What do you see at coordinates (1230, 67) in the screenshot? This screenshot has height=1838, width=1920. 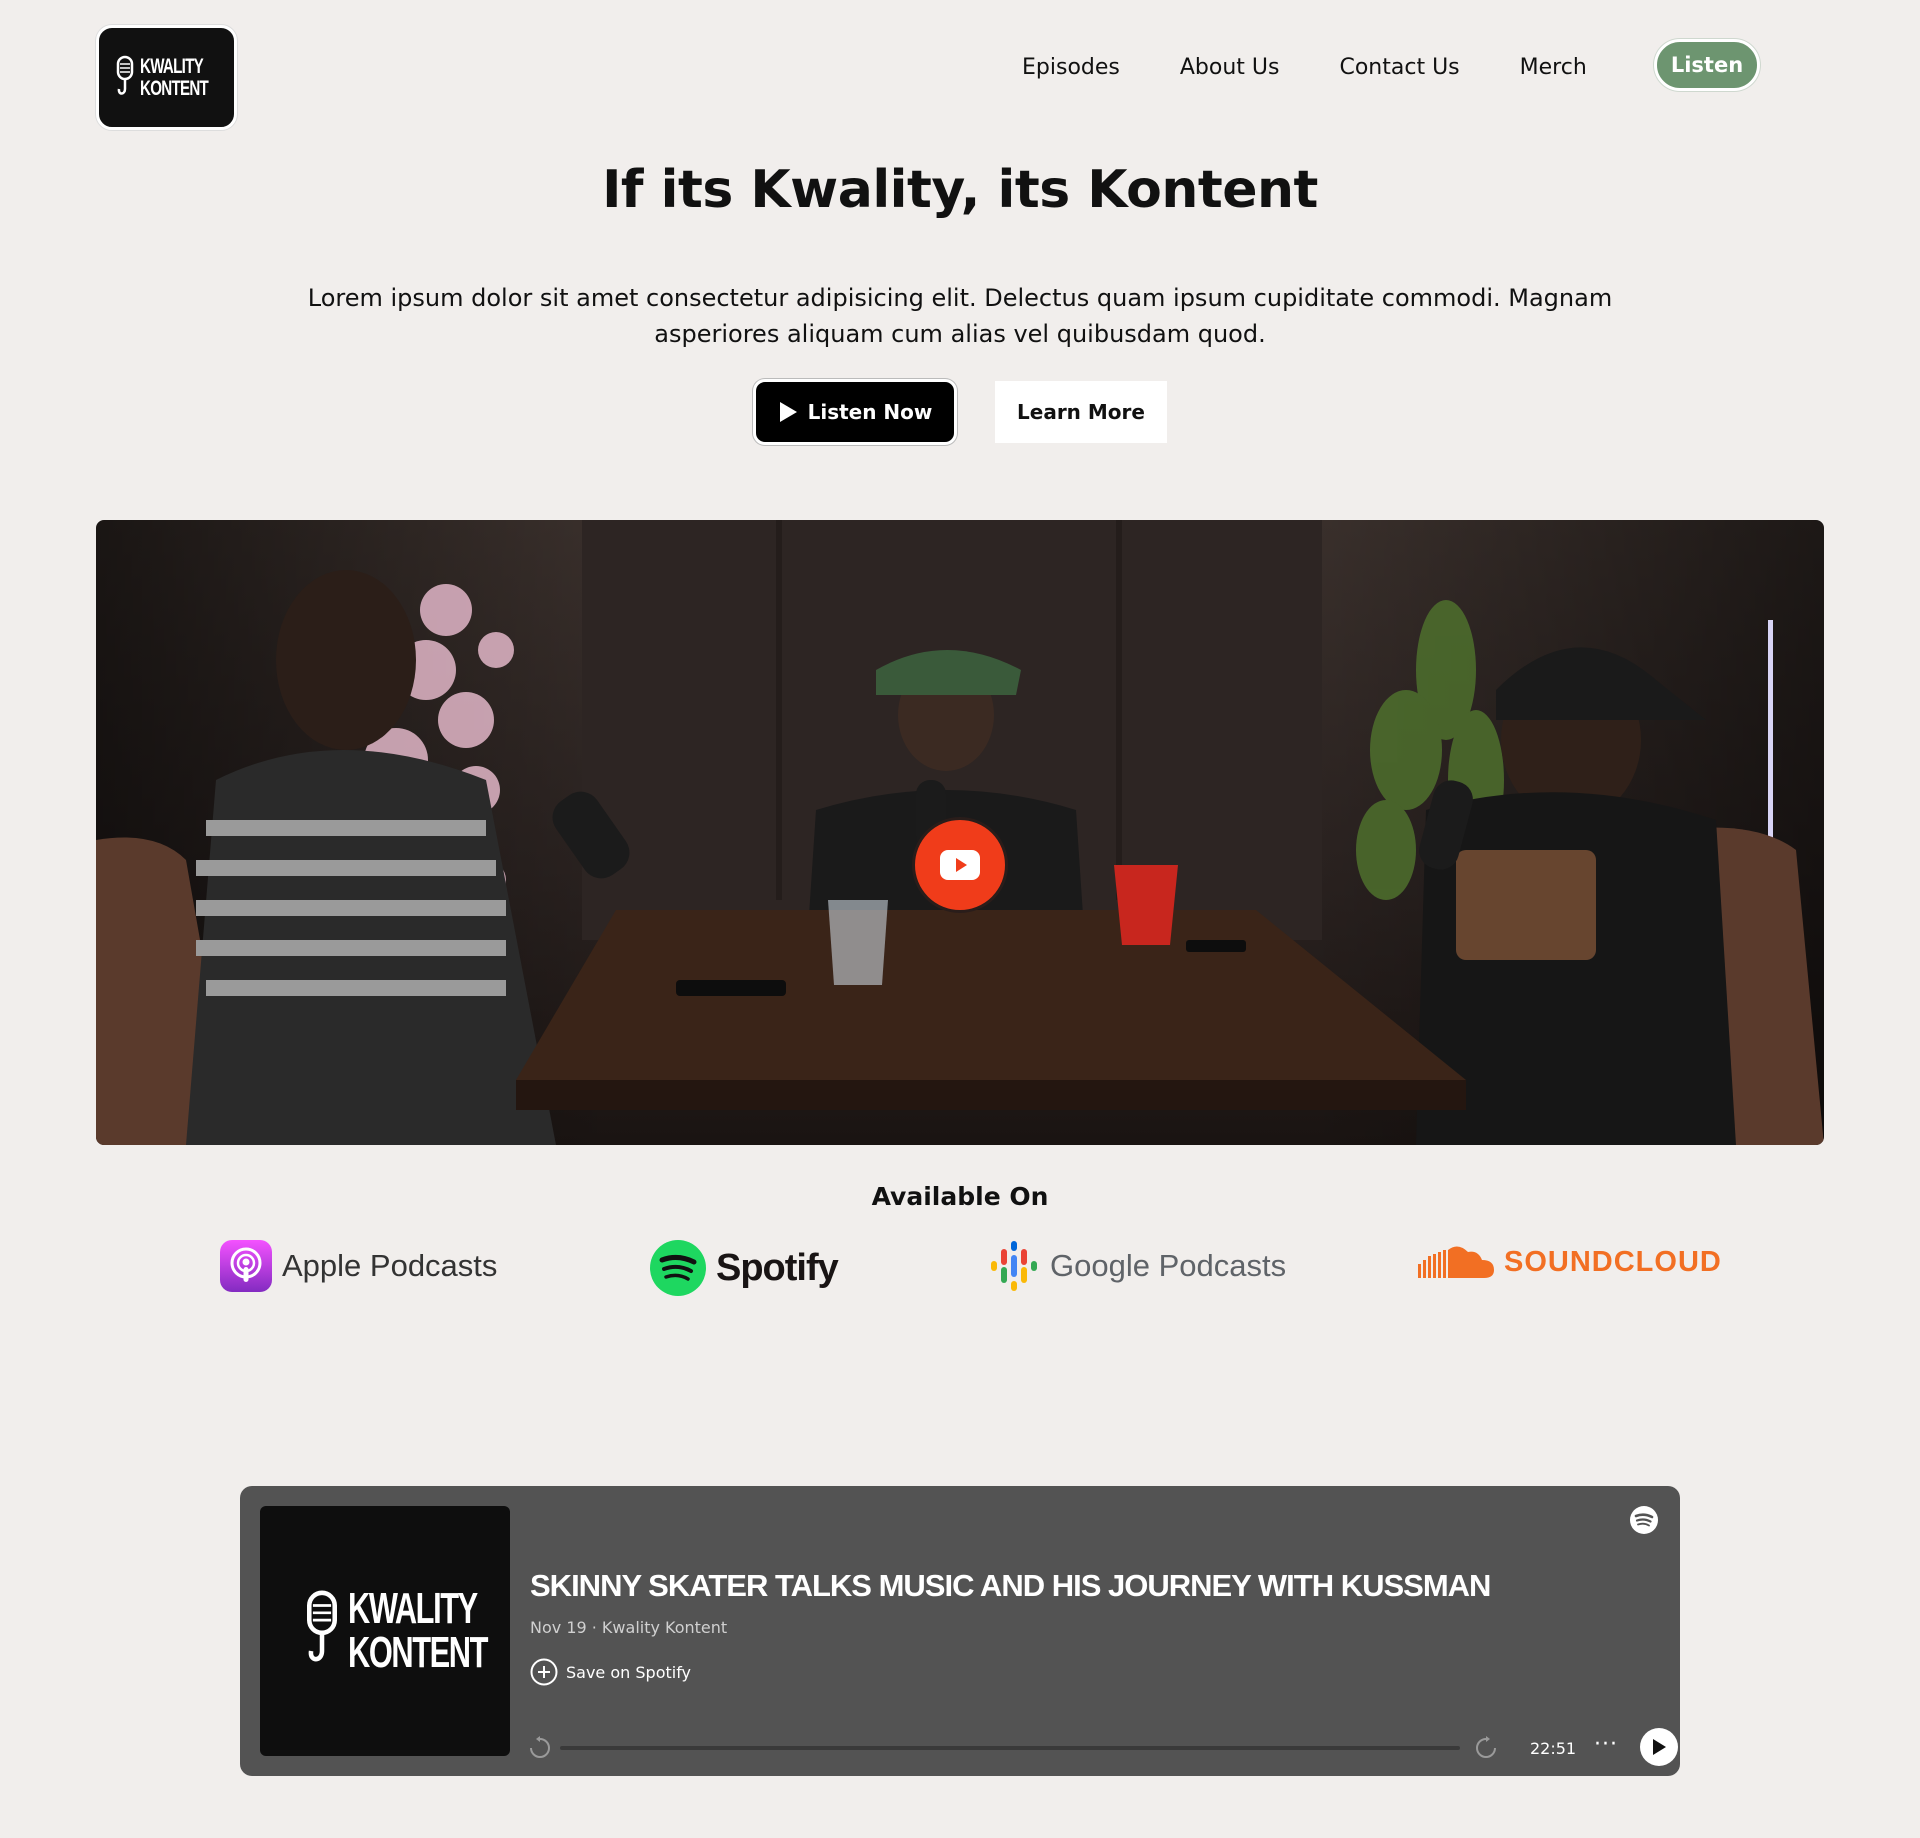 I see `nav-about-us: About Us` at bounding box center [1230, 67].